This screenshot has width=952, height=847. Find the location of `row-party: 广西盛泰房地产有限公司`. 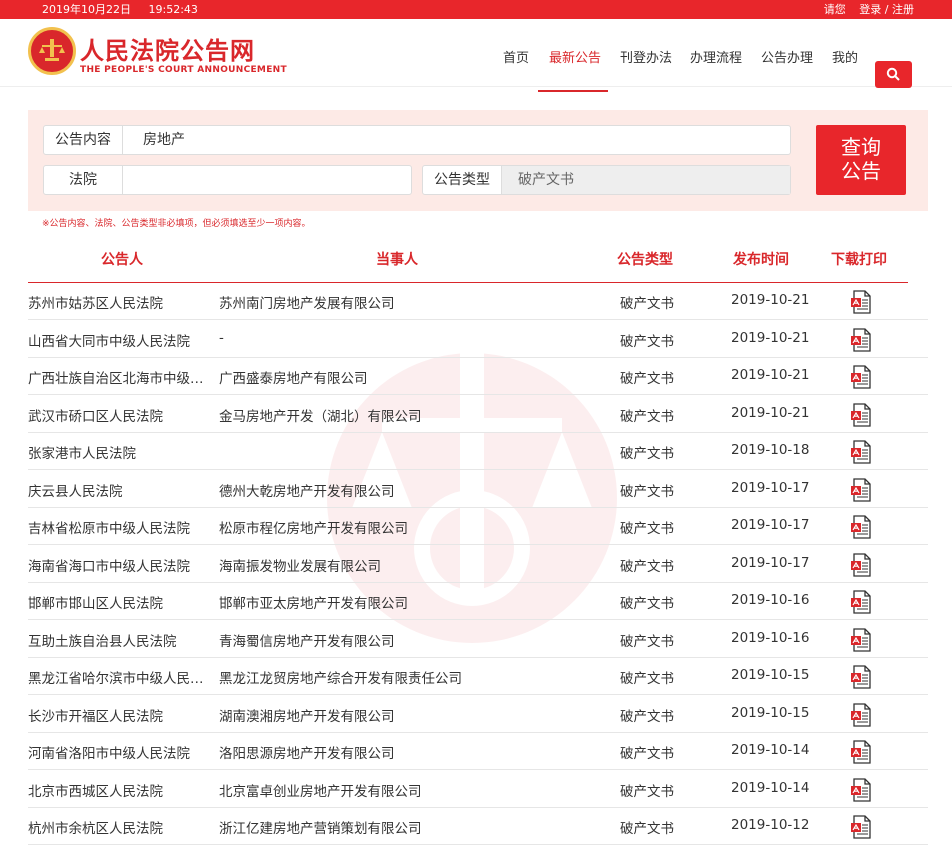

row-party: 广西盛泰房地产有限公司 is located at coordinates (293, 377).